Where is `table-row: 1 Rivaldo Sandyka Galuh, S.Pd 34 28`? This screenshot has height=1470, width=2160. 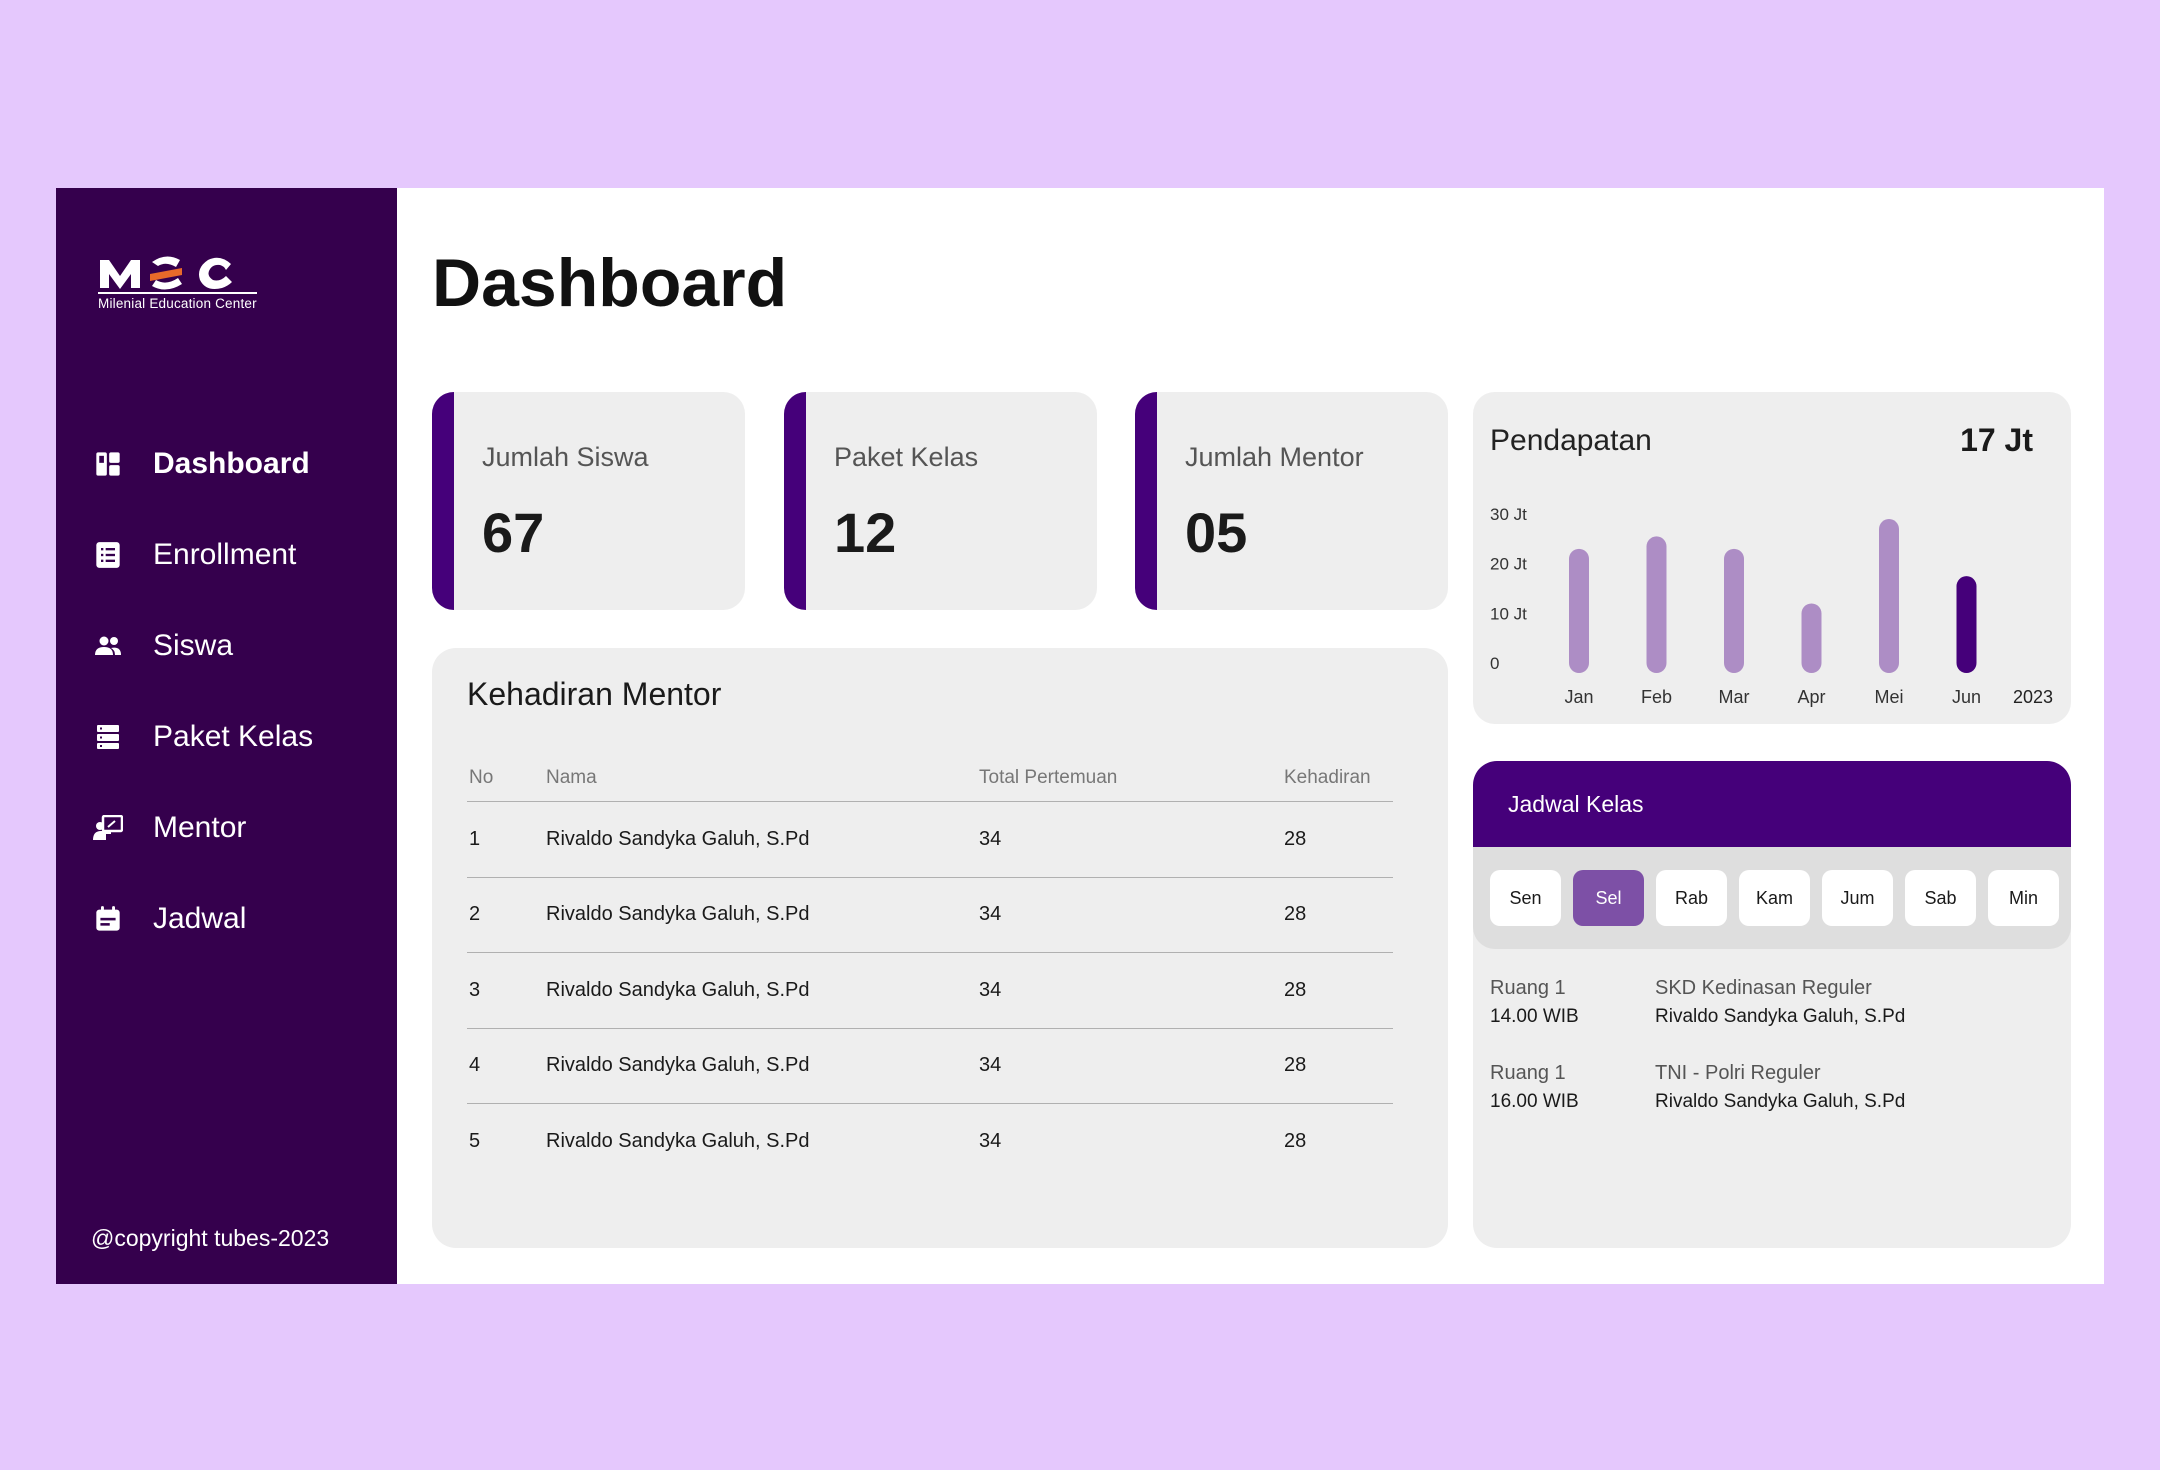
table-row: 1 Rivaldo Sandyka Galuh, S.Pd 34 28 is located at coordinates (930, 840).